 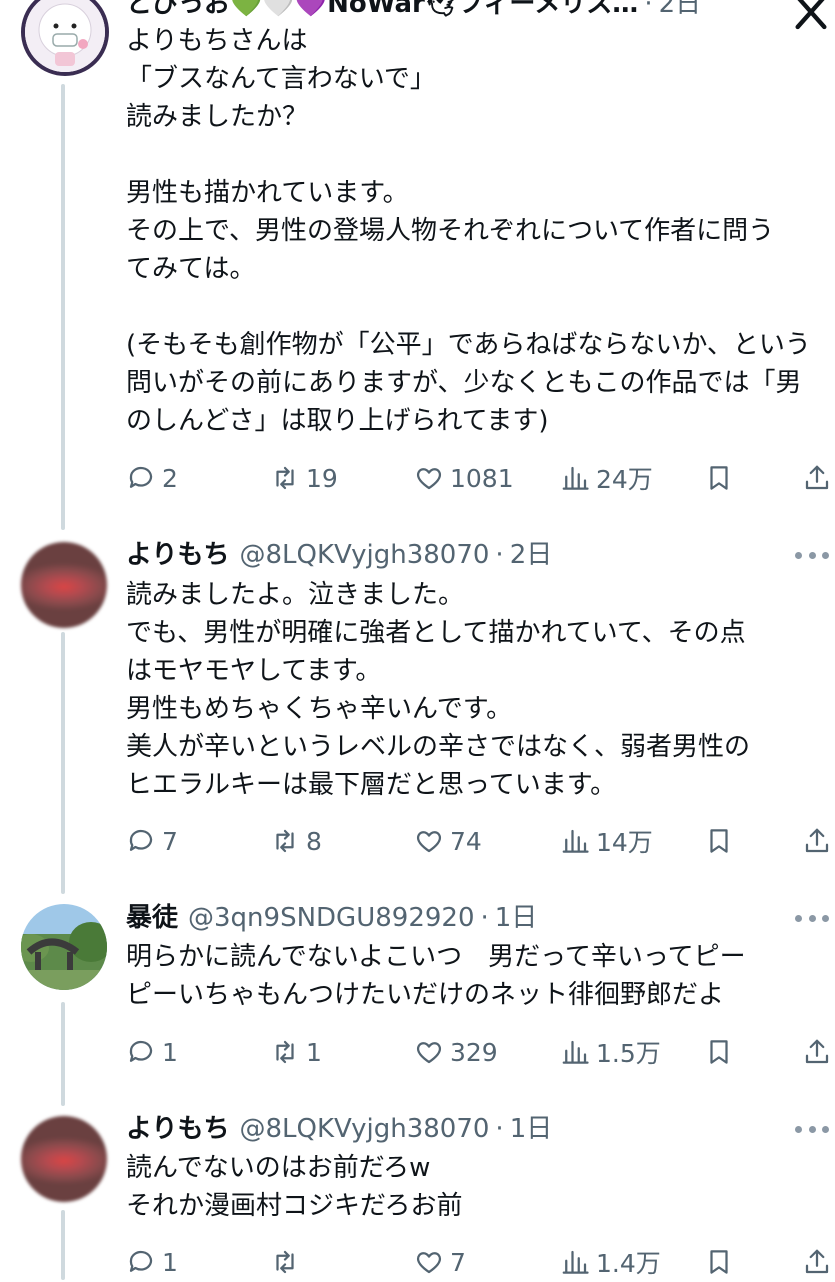 I want to click on views-button: 24万, so click(x=606, y=478).